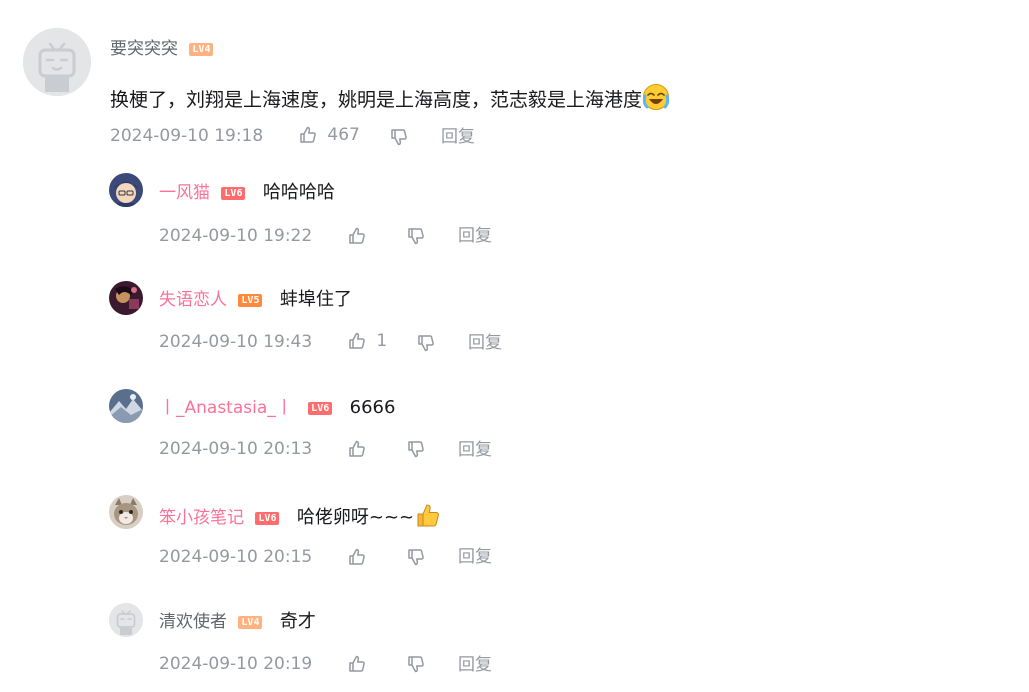  Describe the element at coordinates (656, 100) in the screenshot. I see `laughing-crying-emoji-icon` at that location.